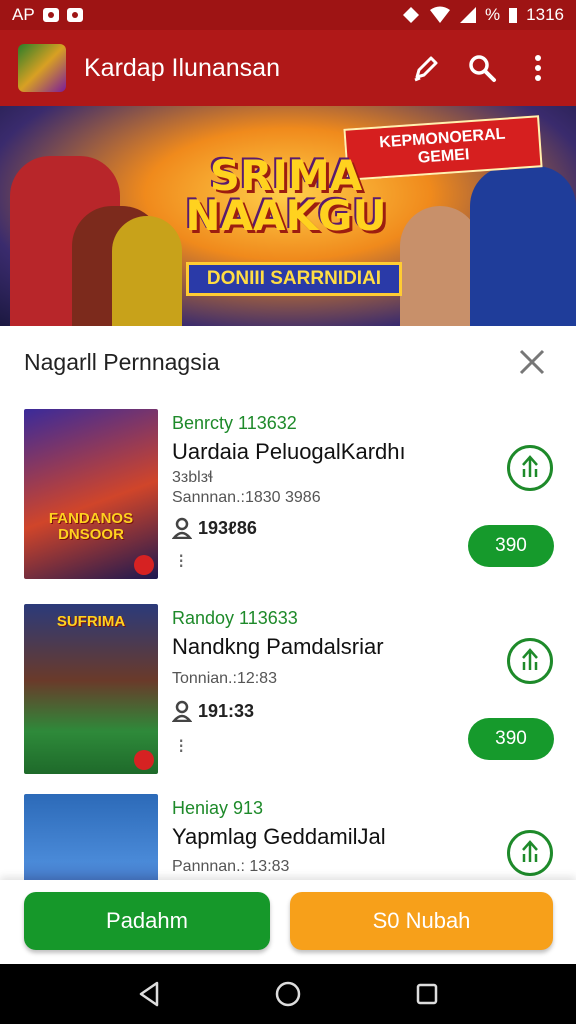 This screenshot has height=1024, width=576. What do you see at coordinates (23, 14) in the screenshot?
I see `status-carrier-text: AP` at bounding box center [23, 14].